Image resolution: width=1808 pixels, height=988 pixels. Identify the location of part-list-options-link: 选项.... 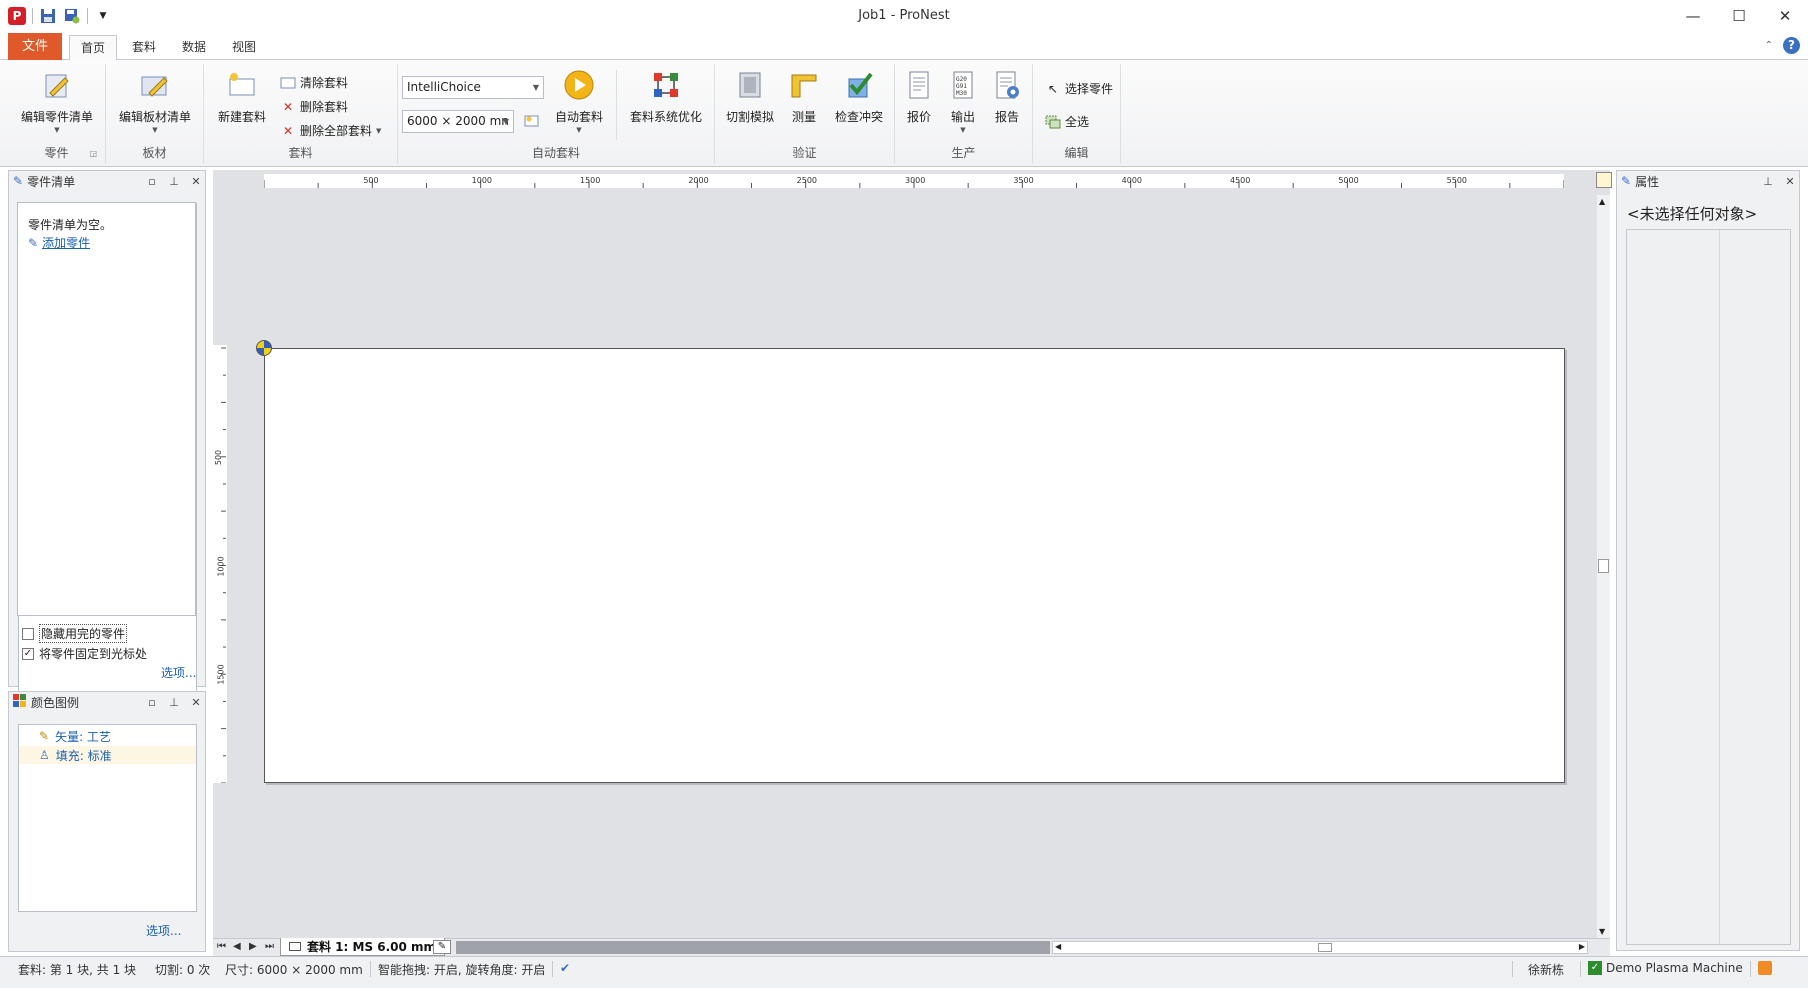
(178, 672).